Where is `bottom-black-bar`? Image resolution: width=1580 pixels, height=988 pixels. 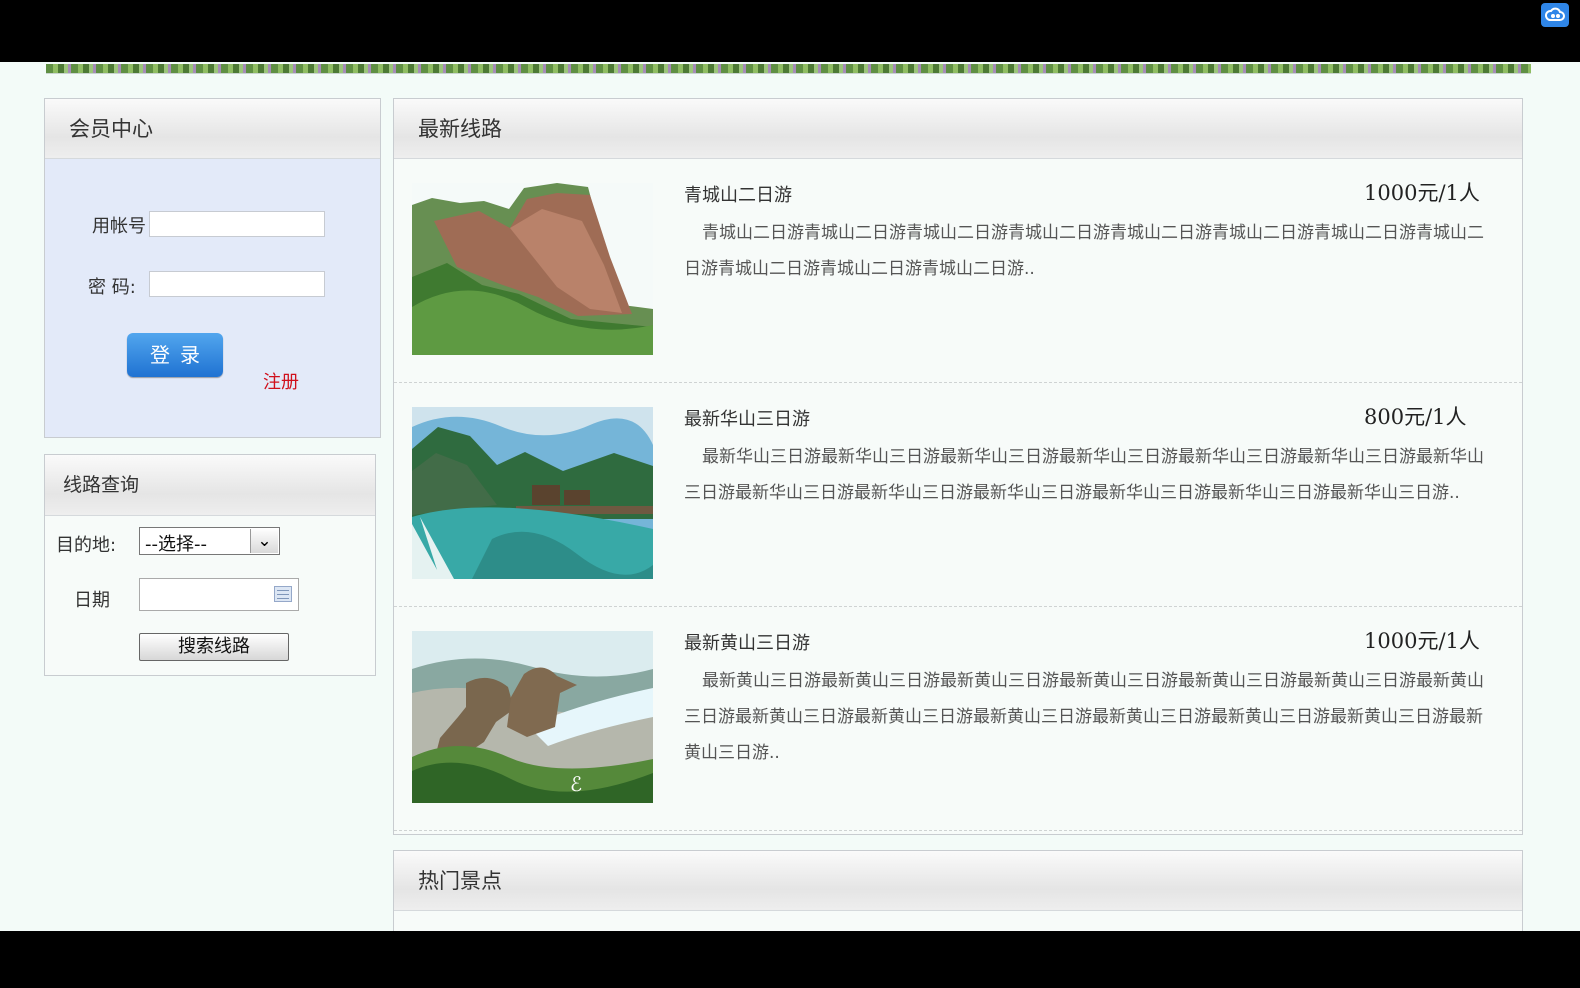
bottom-black-bar is located at coordinates (790, 959).